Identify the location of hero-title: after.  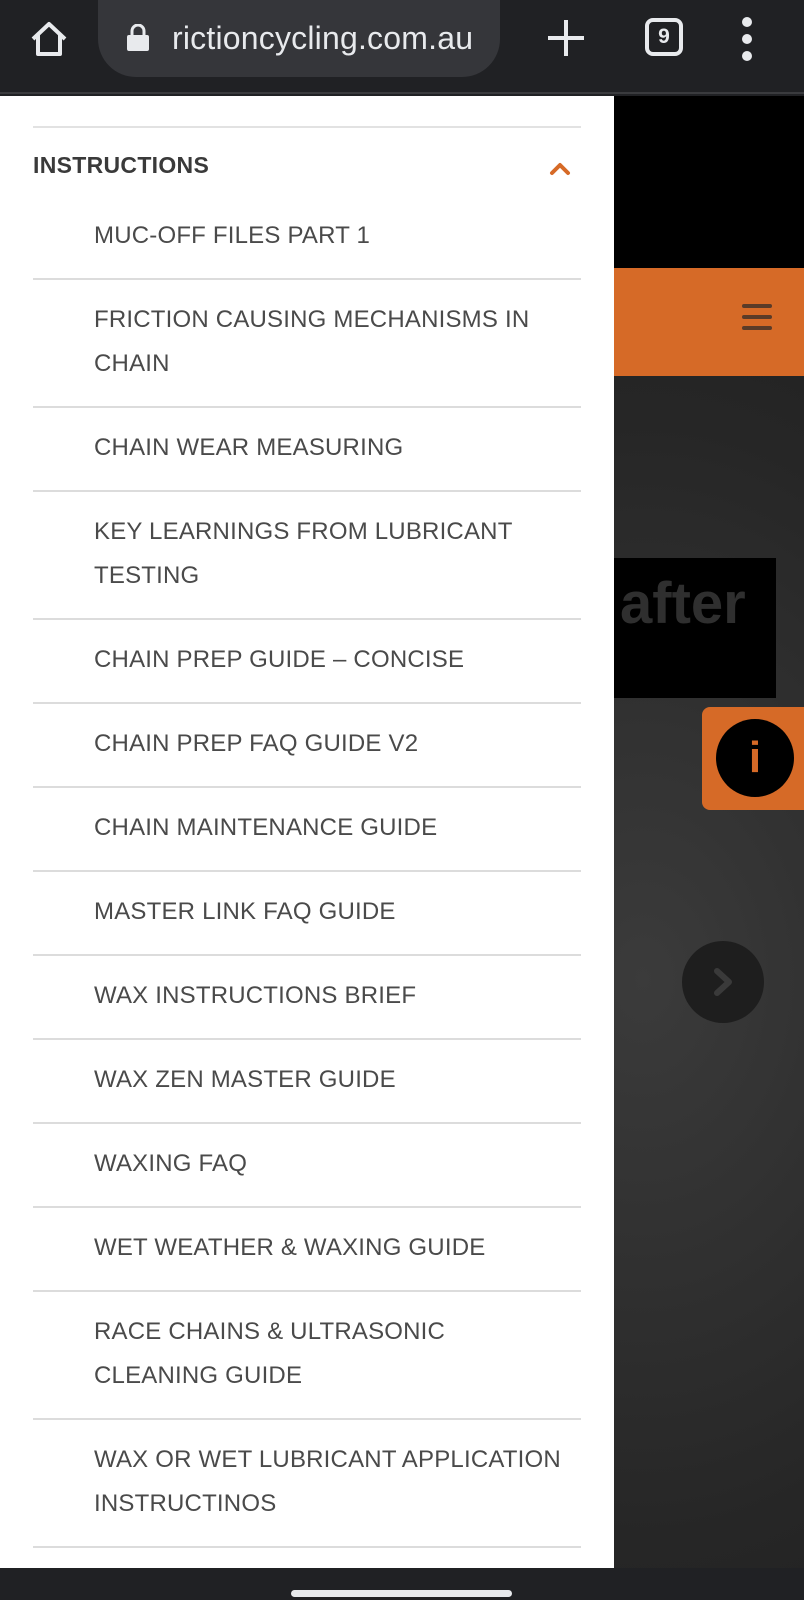
(683, 603).